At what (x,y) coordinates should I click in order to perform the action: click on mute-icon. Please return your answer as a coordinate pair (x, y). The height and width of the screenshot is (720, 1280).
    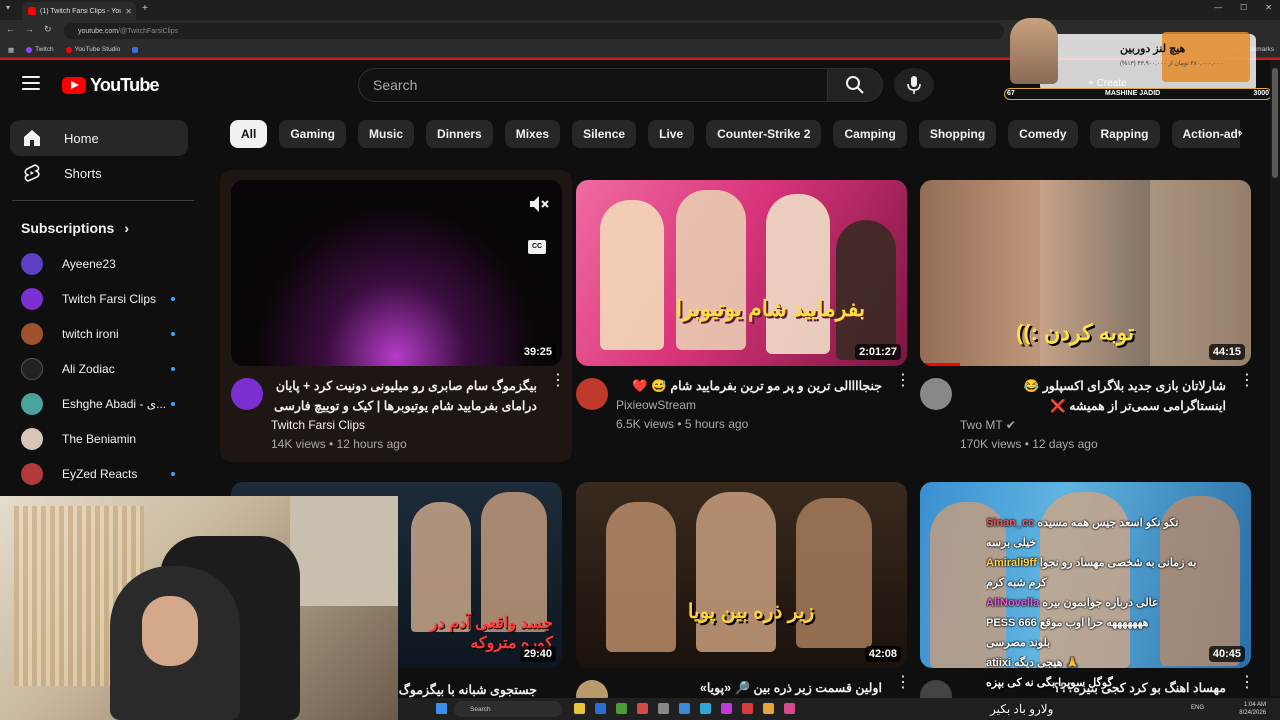
    Looking at the image, I should click on (539, 204).